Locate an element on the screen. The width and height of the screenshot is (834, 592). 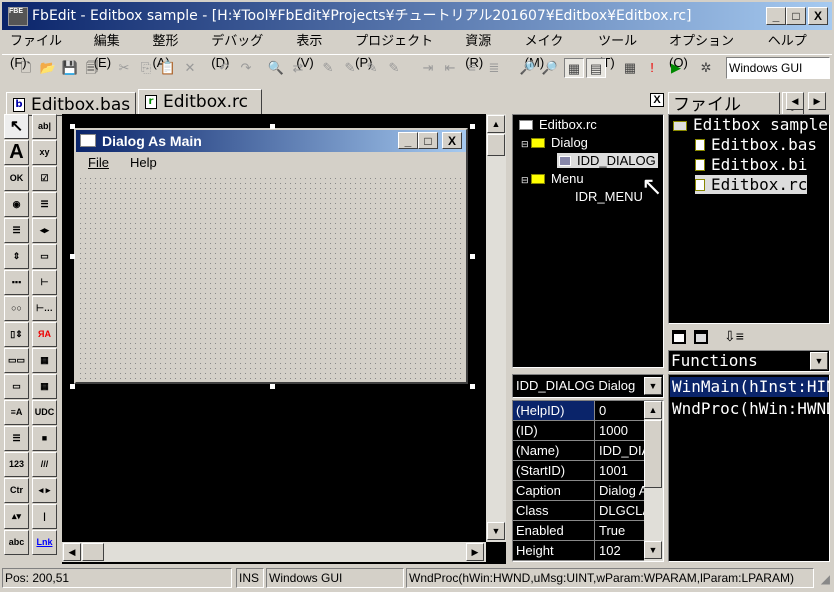
toolbox-tool: Lnk is located at coordinates (44, 542).